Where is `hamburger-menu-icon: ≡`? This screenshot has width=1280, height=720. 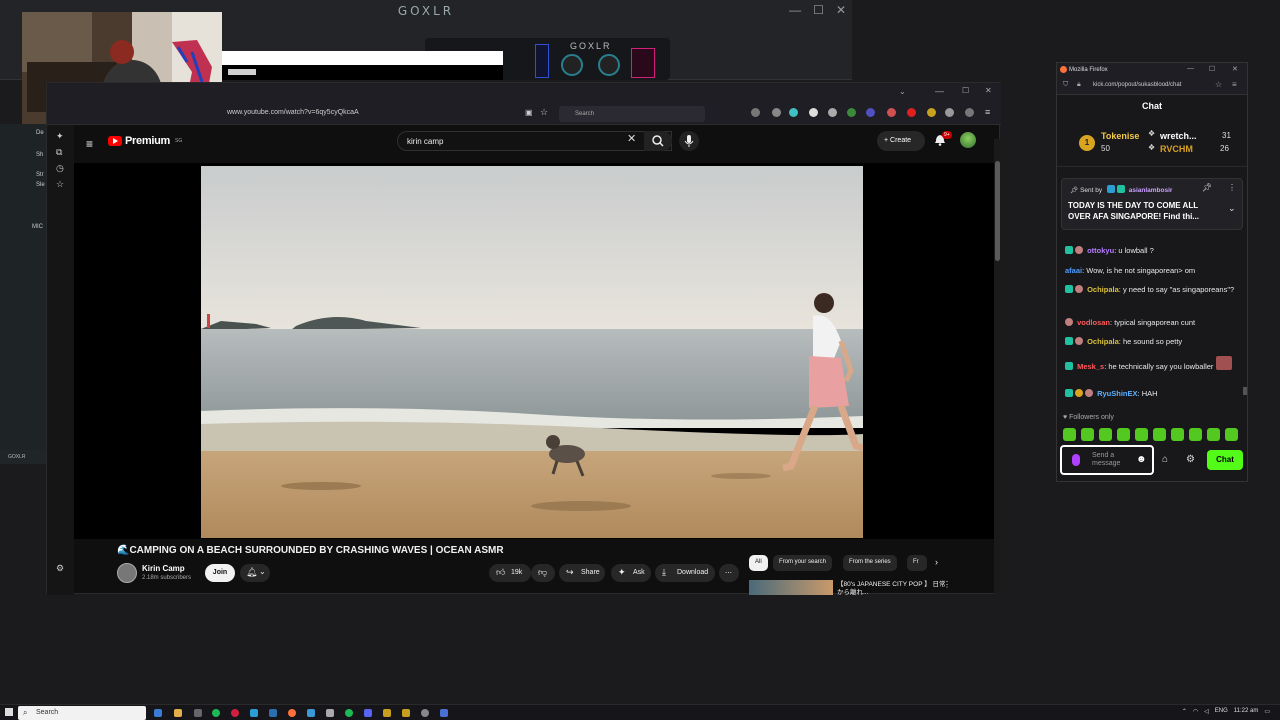
hamburger-menu-icon: ≡ is located at coordinates (89, 144).